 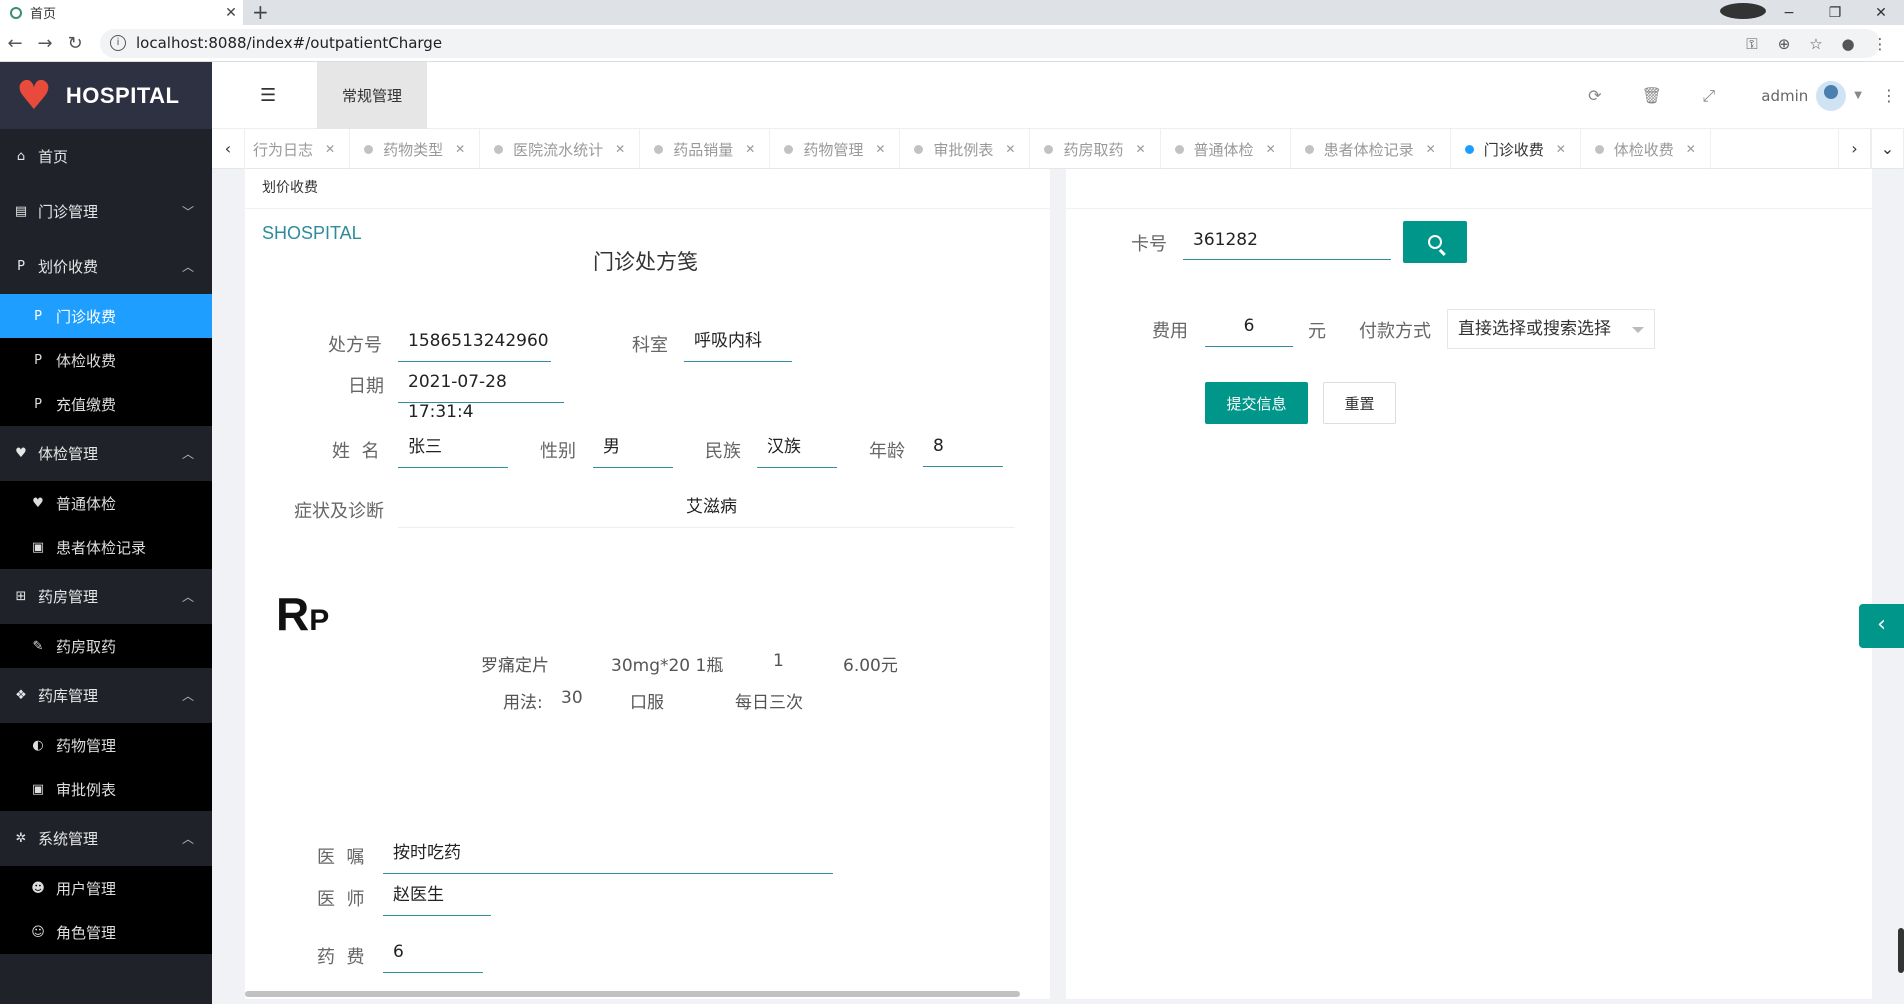 What do you see at coordinates (1594, 95) in the screenshot?
I see `refresh-icon: ⟳` at bounding box center [1594, 95].